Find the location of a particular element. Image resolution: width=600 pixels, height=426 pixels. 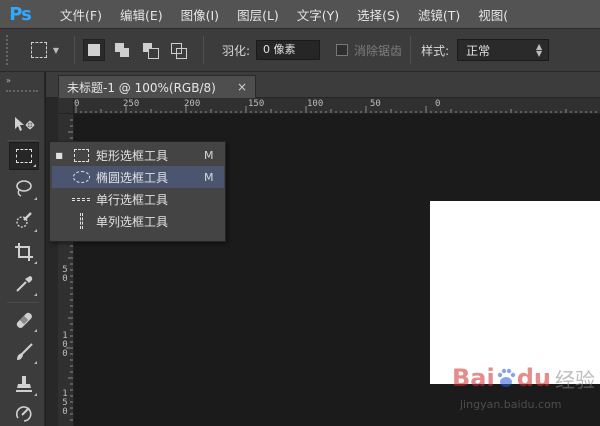

menu-file: 文件(F) is located at coordinates (75, 14).